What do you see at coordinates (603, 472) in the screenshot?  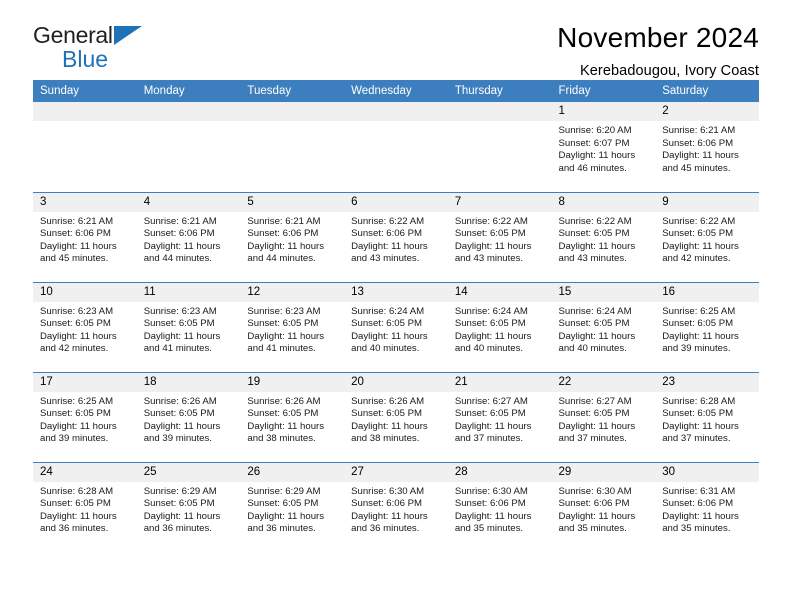 I see `day-number: 29` at bounding box center [603, 472].